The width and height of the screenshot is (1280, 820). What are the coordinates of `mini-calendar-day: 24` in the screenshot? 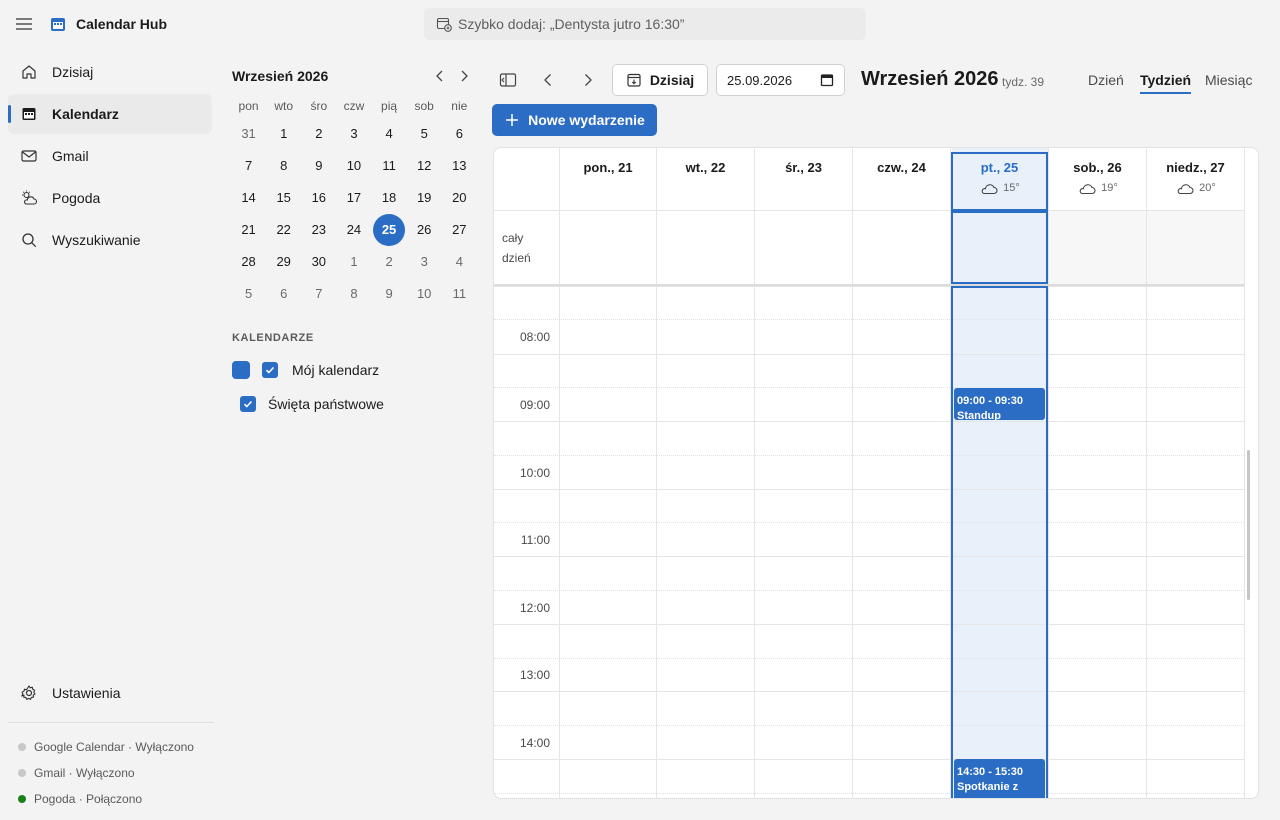 It's located at (353, 230).